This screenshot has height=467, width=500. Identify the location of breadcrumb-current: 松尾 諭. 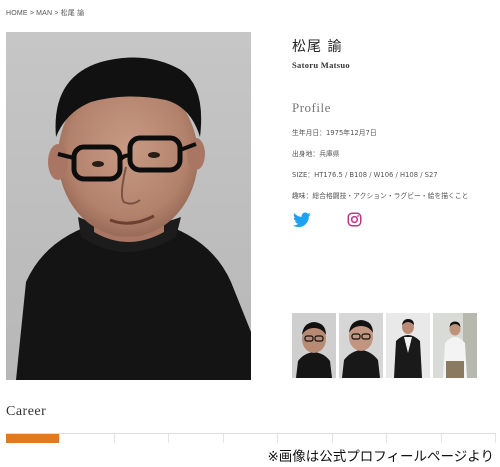
(72, 13).